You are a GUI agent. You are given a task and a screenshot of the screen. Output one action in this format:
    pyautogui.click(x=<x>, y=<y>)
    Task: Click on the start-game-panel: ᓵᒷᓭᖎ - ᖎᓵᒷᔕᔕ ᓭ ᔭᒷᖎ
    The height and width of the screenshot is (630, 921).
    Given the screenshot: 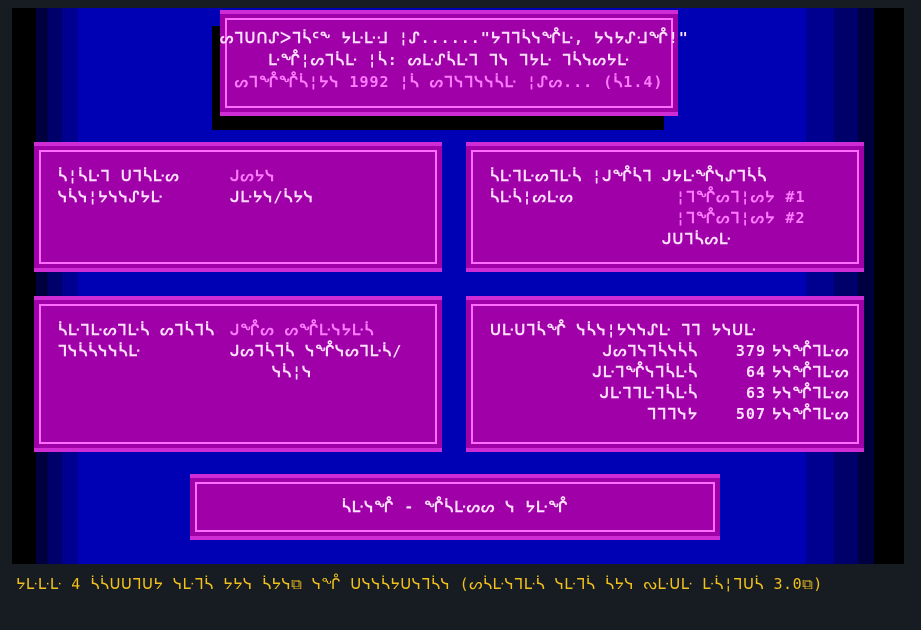 What is the action you would take?
    pyautogui.click(x=455, y=507)
    